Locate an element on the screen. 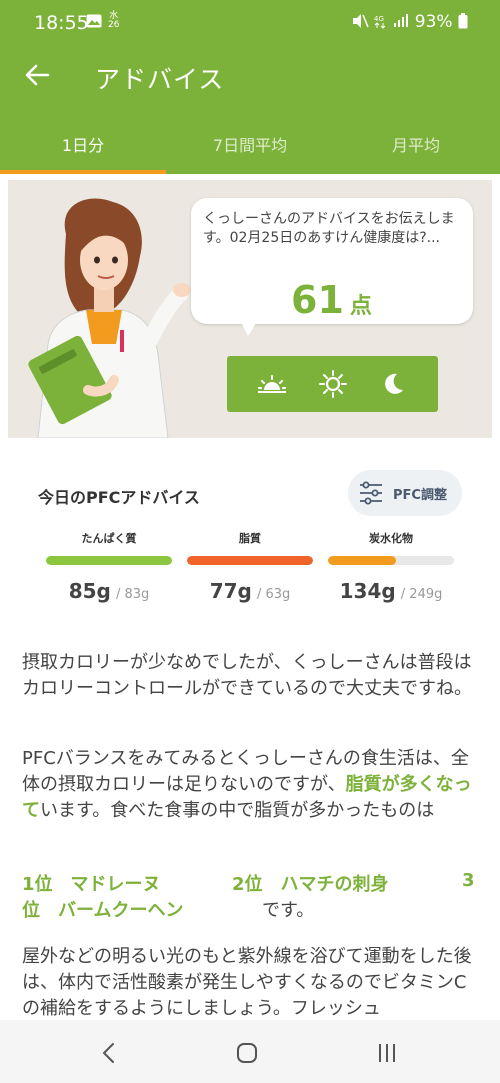 This screenshot has width=500, height=1083. app-bar: アドバイス is located at coordinates (250, 79).